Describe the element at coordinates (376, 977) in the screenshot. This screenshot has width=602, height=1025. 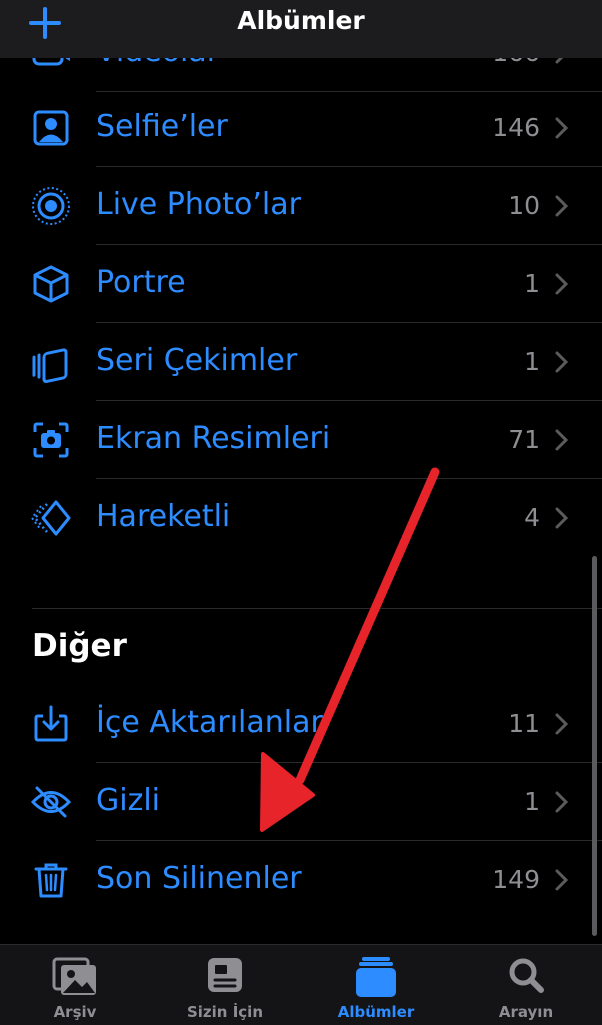
I see `albums-icon` at that location.